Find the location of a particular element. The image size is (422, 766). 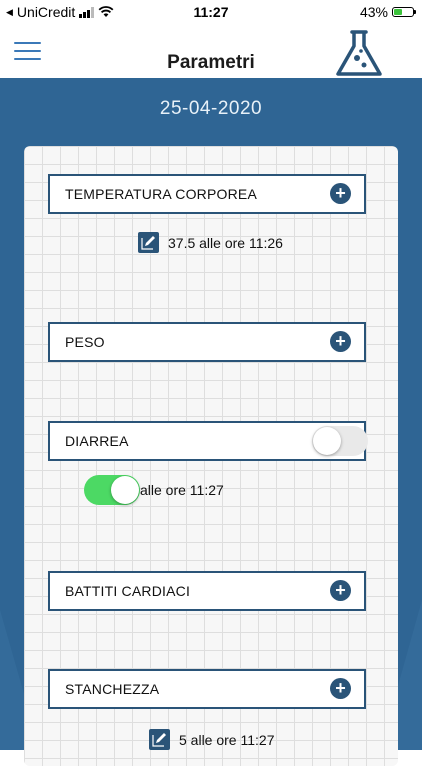

flask-icon is located at coordinates (359, 53).